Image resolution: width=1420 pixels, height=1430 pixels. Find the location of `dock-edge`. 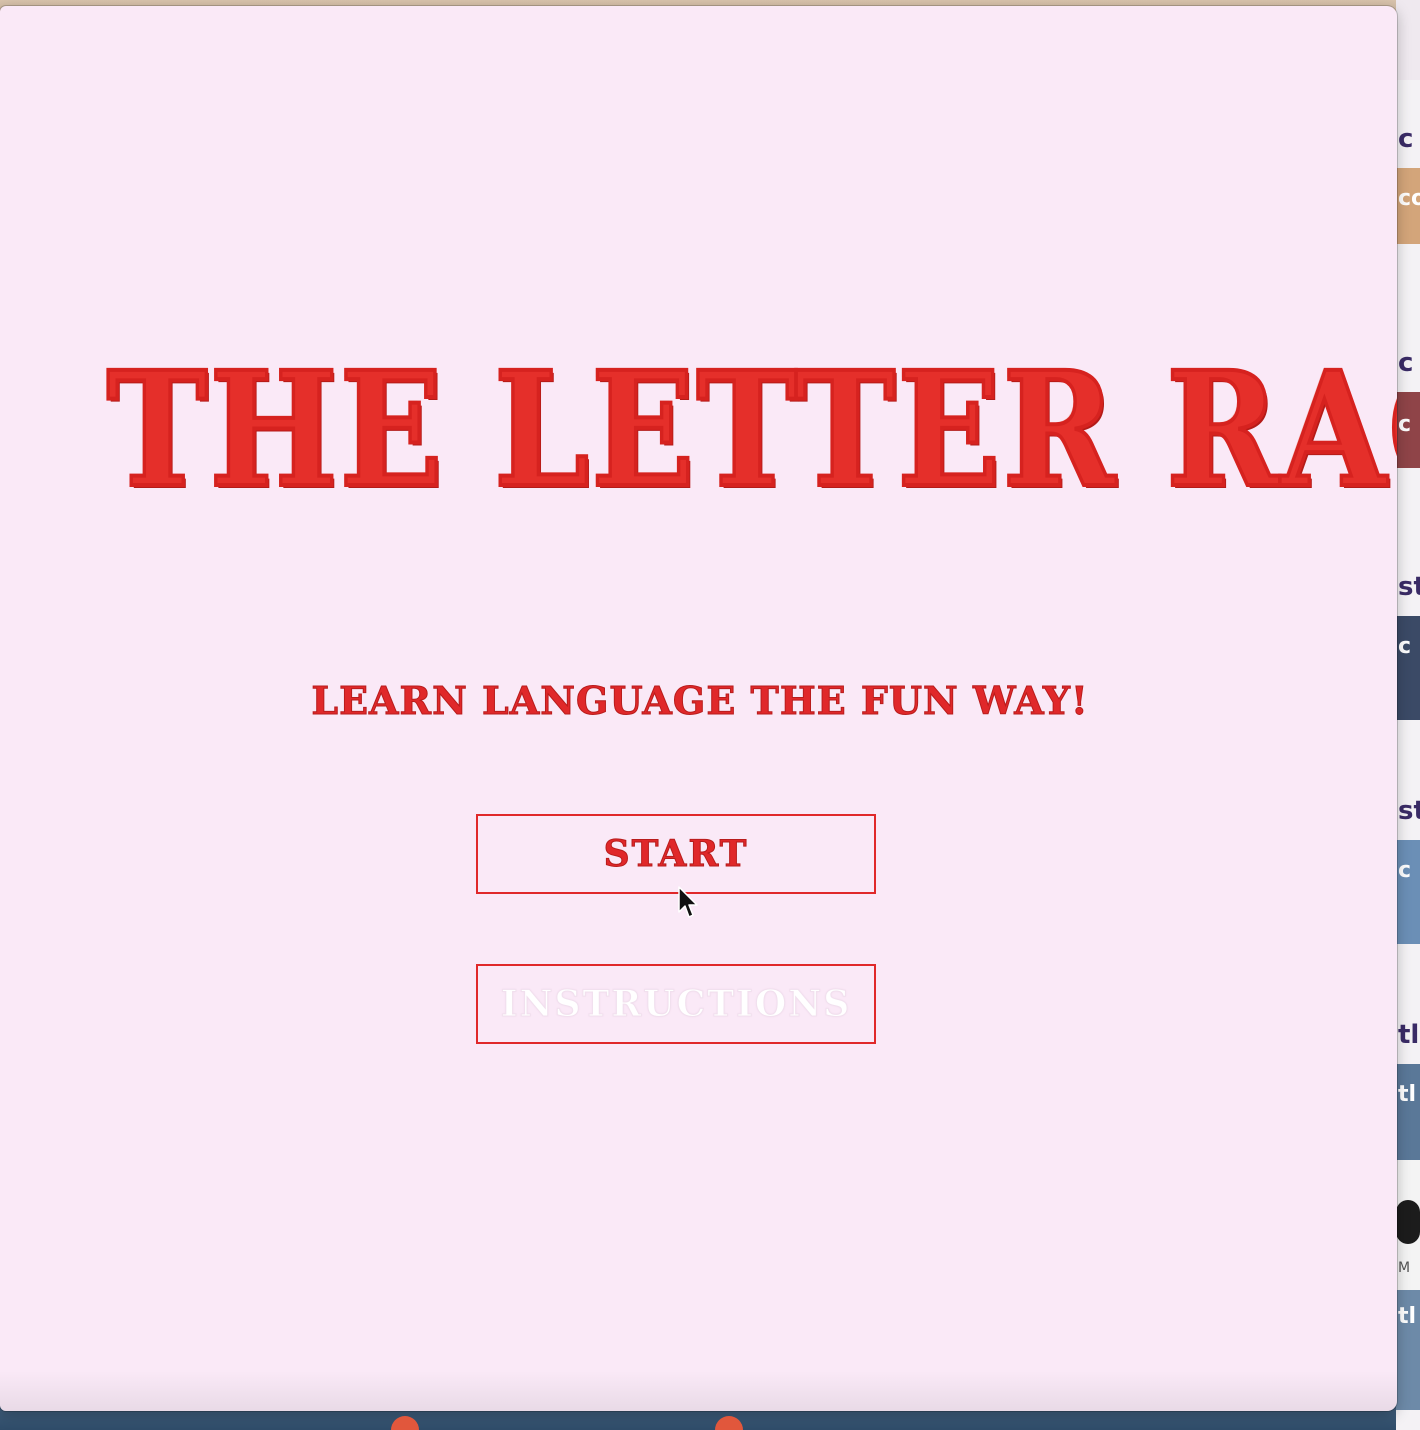

dock-edge is located at coordinates (567, 1423).